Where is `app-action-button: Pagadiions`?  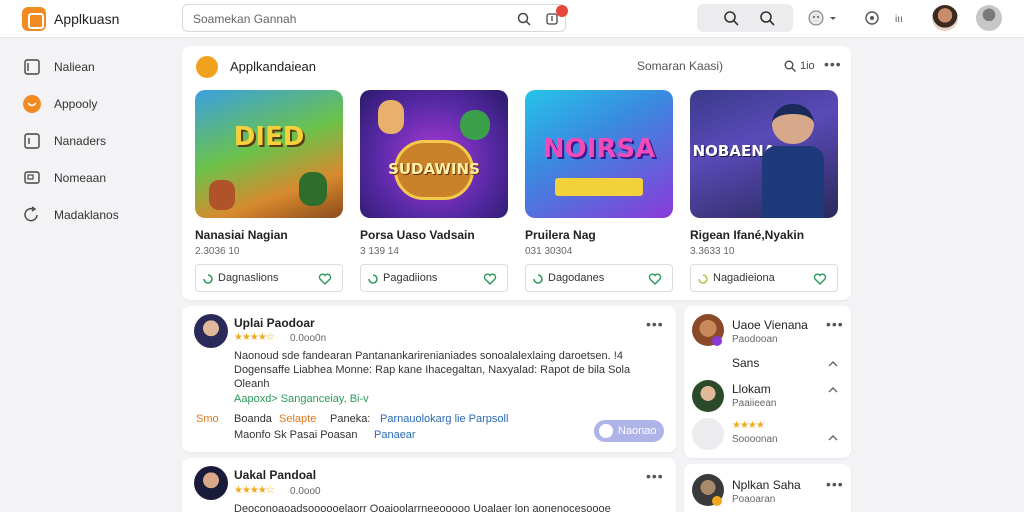
app-action-button: Pagadiions is located at coordinates (434, 278).